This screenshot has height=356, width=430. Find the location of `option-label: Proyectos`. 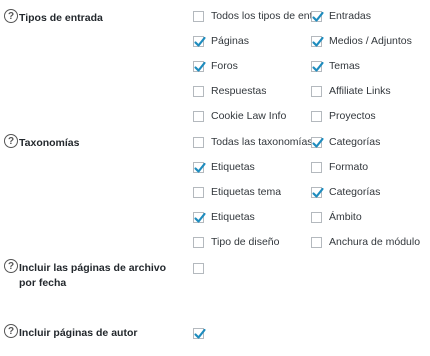

option-label: Proyectos is located at coordinates (352, 116).